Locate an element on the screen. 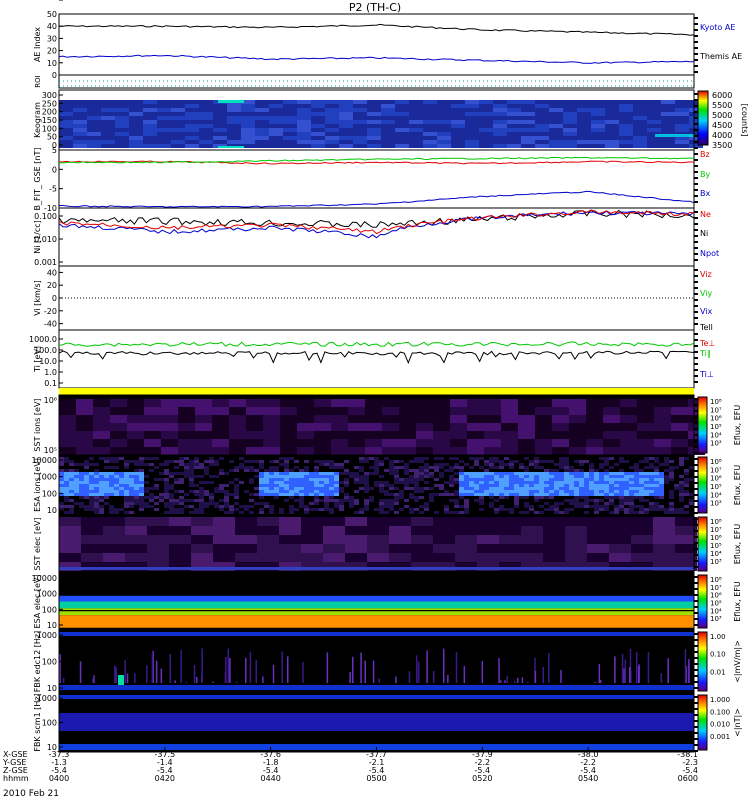 This screenshot has height=800, width=750. ae-frame is located at coordinates (376, 44).